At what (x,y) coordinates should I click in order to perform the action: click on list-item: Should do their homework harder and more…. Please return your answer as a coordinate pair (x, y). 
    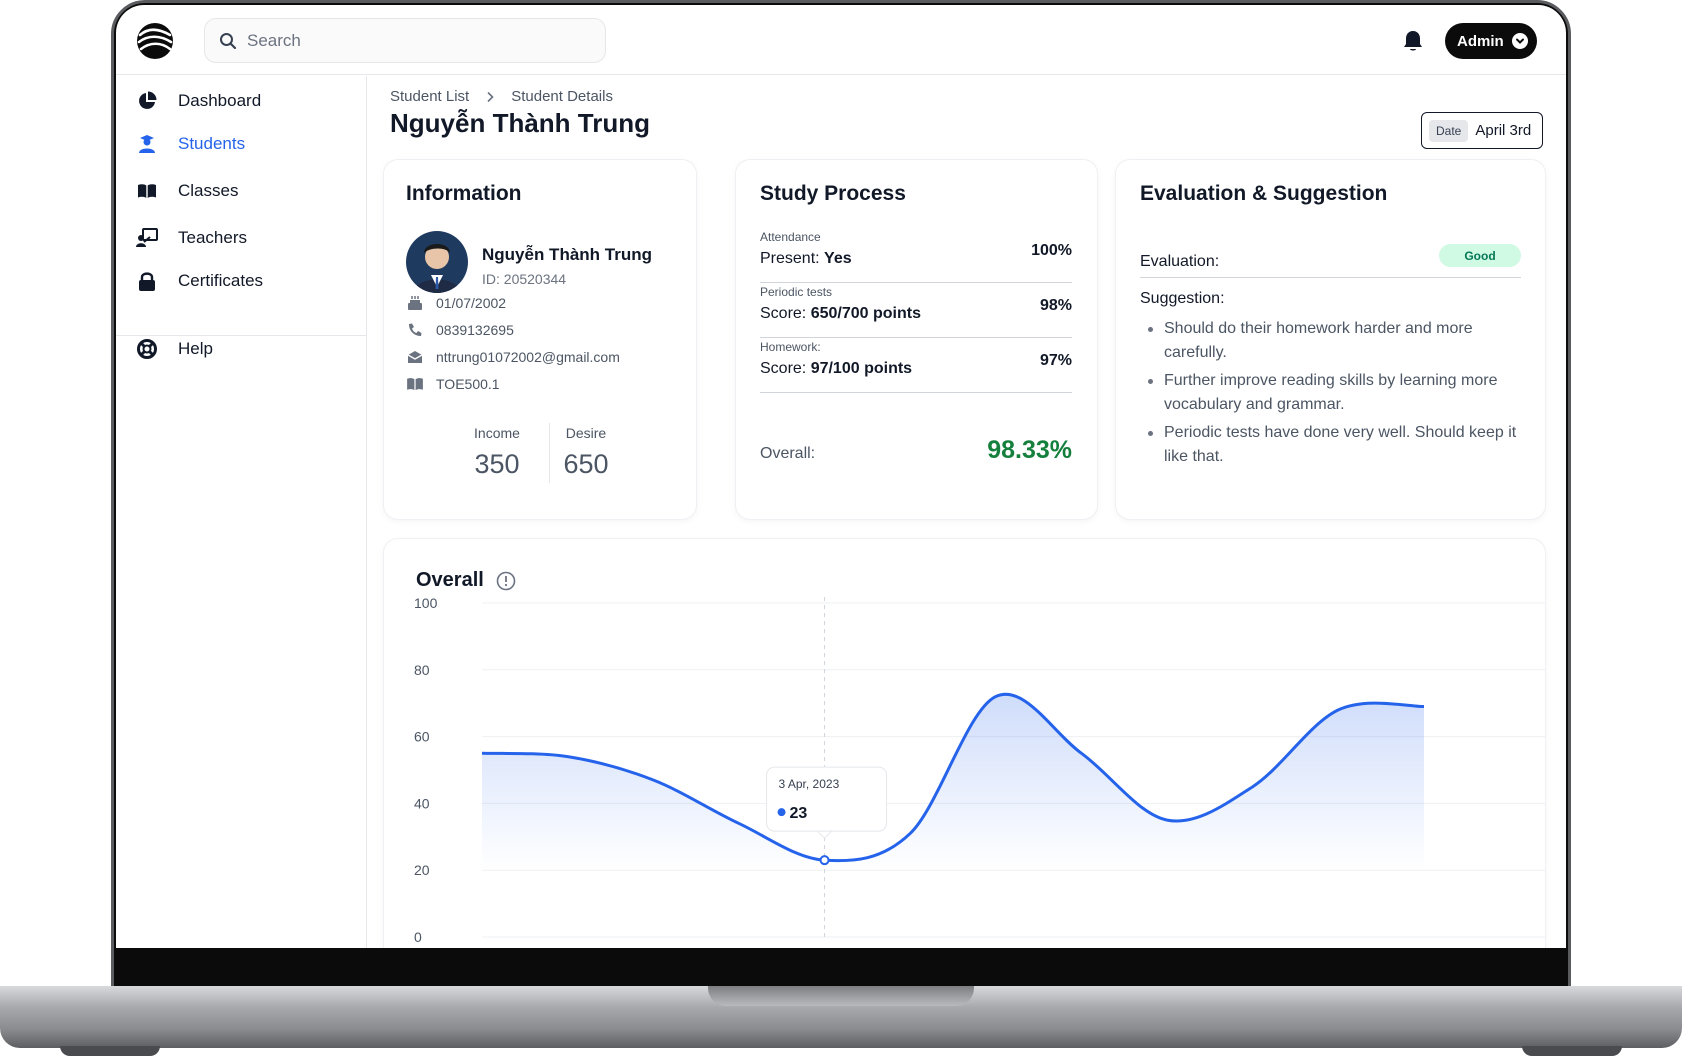
    Looking at the image, I should click on (1332, 341).